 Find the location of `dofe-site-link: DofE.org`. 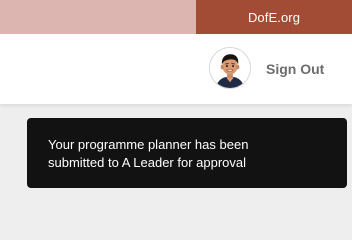

dofe-site-link: DofE.org is located at coordinates (274, 17).